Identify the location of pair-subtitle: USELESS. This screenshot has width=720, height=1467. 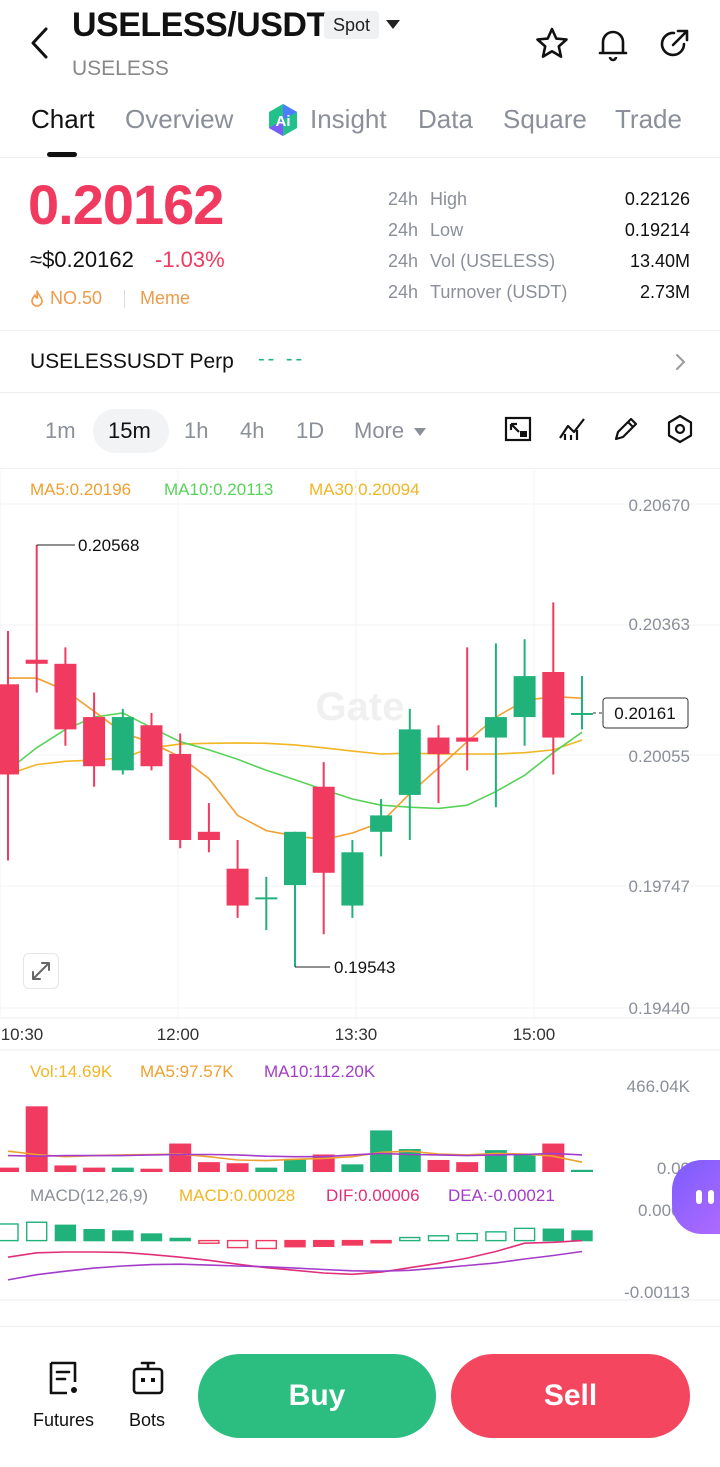
(120, 68).